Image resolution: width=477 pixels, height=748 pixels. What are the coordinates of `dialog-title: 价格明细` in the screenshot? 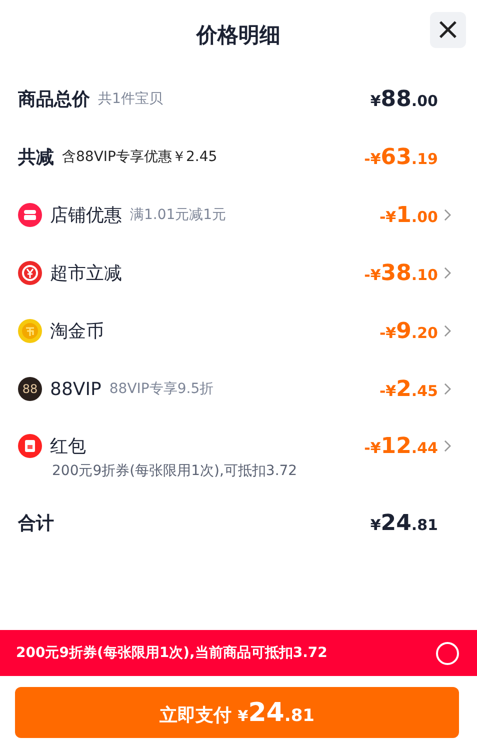 It's located at (238, 35).